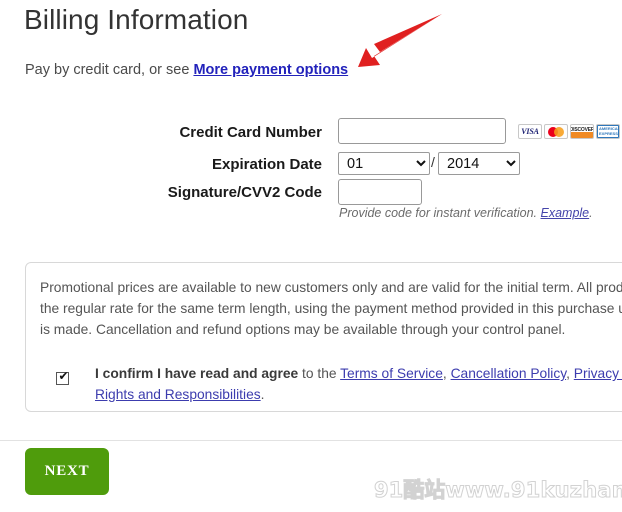  I want to click on footer-divider, so click(311, 440).